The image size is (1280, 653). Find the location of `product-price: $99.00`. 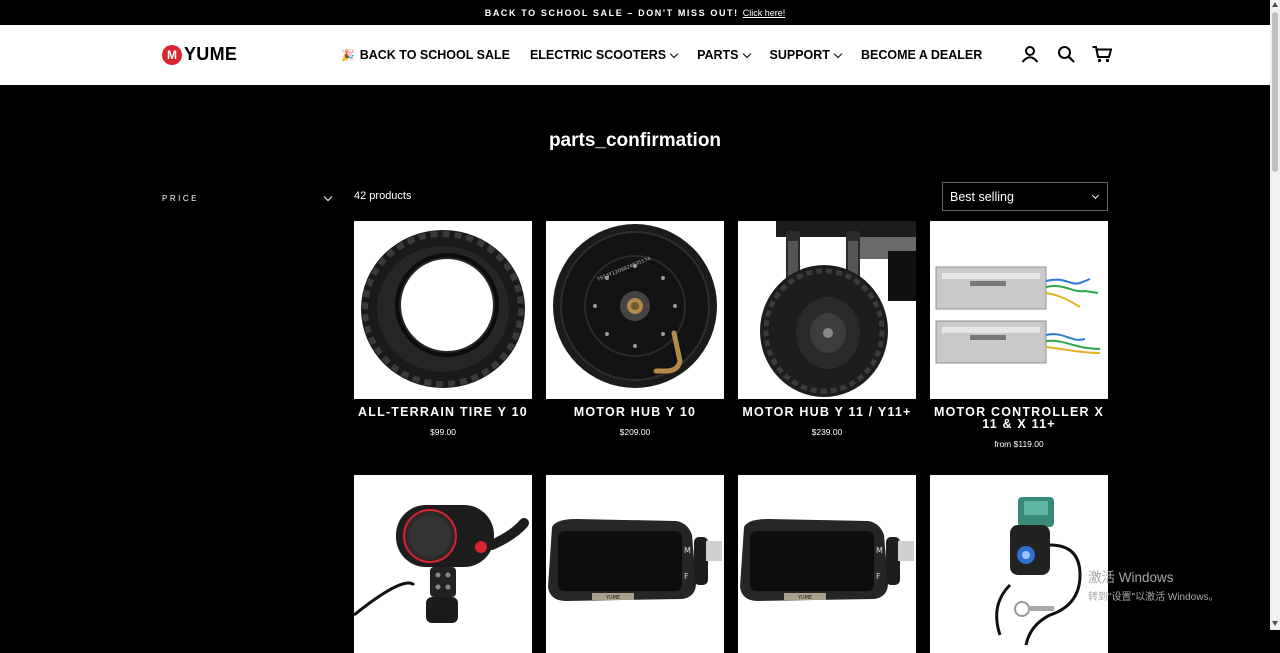

product-price: $99.00 is located at coordinates (443, 432).